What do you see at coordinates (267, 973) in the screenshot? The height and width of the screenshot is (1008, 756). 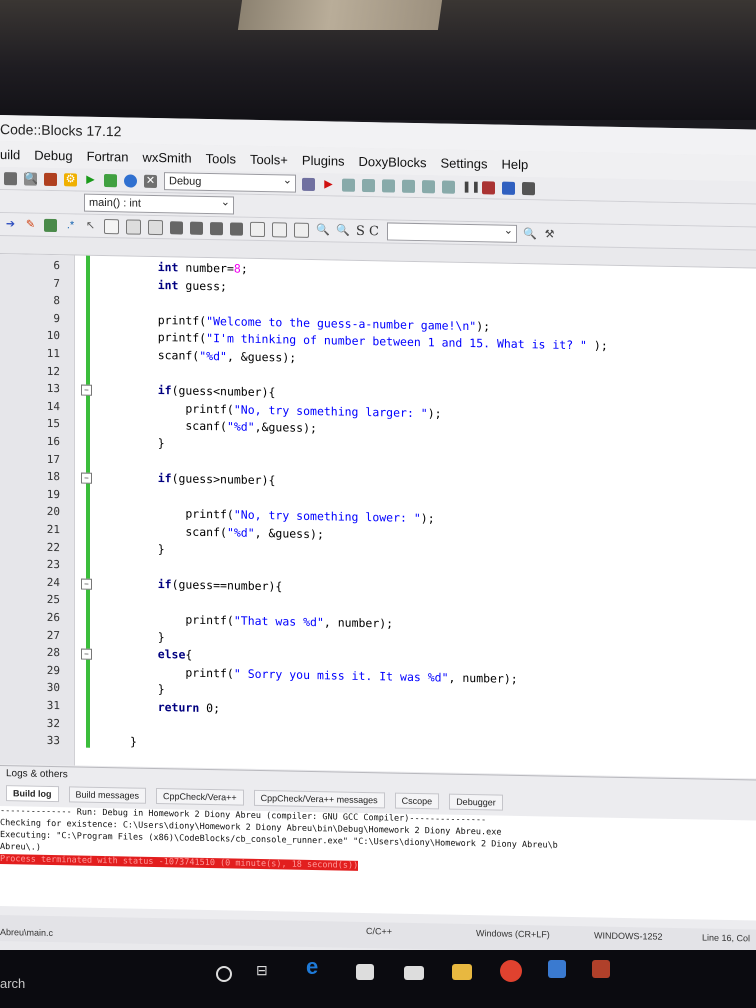 I see `task-view-icon: ⊟` at bounding box center [267, 973].